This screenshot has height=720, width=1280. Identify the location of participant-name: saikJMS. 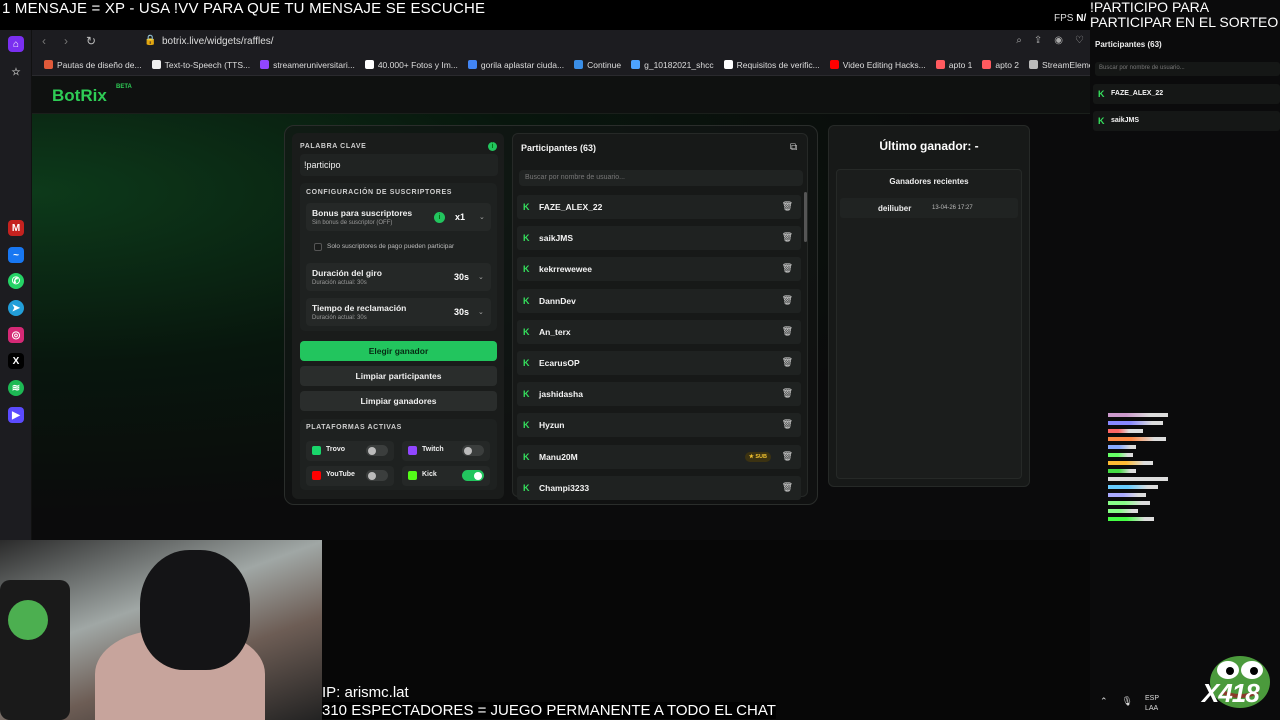
(556, 238).